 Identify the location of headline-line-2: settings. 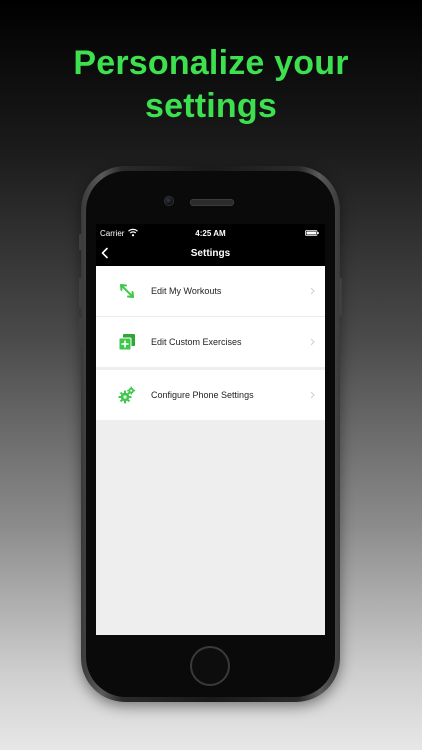
(211, 106).